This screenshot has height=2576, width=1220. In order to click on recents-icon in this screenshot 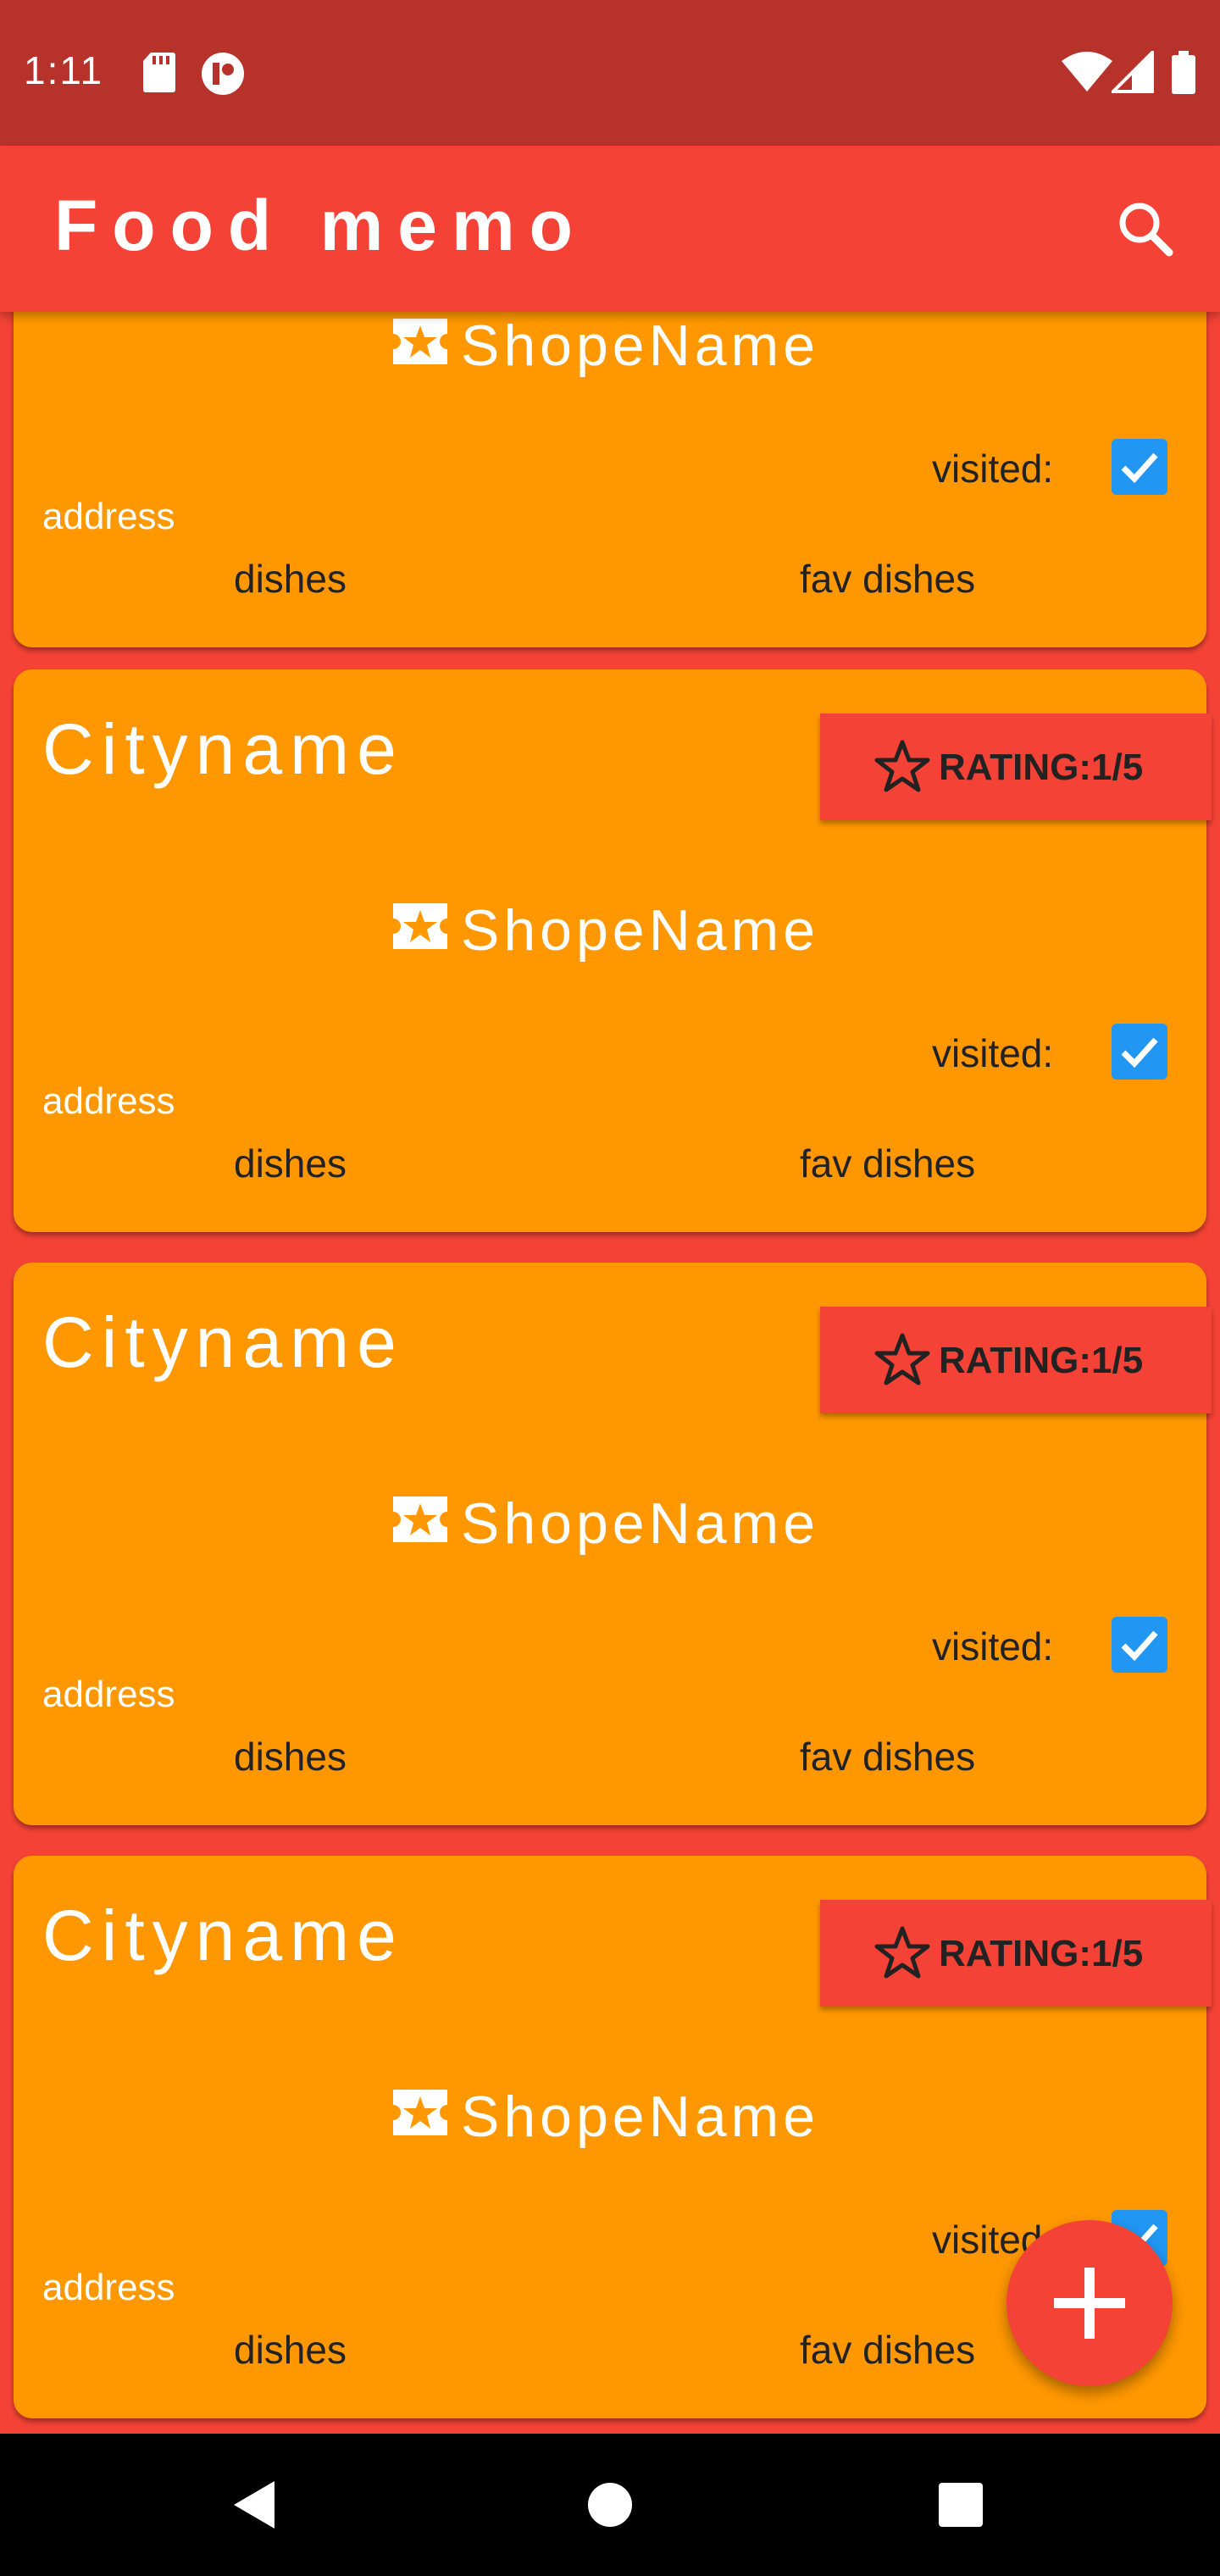, I will do `click(961, 2505)`.